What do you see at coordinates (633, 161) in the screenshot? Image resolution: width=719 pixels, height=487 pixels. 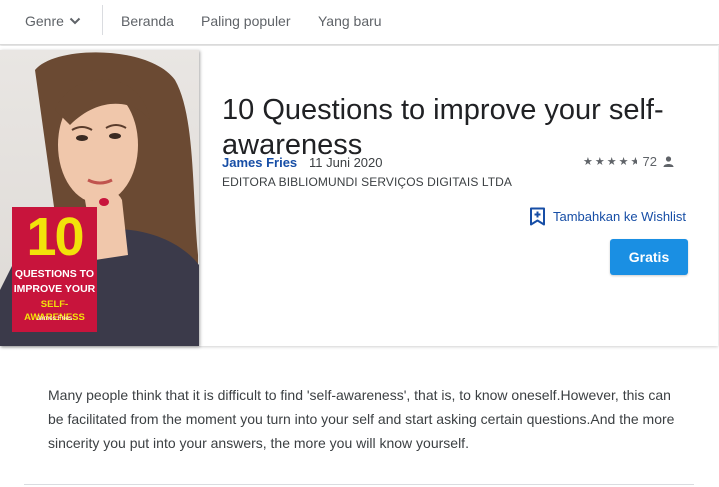 I see `star-half-icon: ★` at bounding box center [633, 161].